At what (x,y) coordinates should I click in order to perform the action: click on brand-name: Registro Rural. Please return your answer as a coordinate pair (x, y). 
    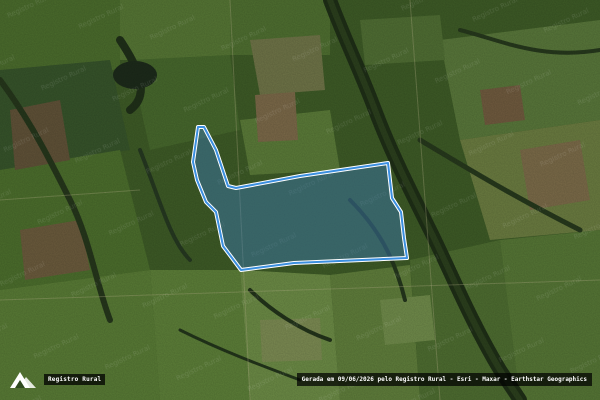
    Looking at the image, I should click on (75, 379).